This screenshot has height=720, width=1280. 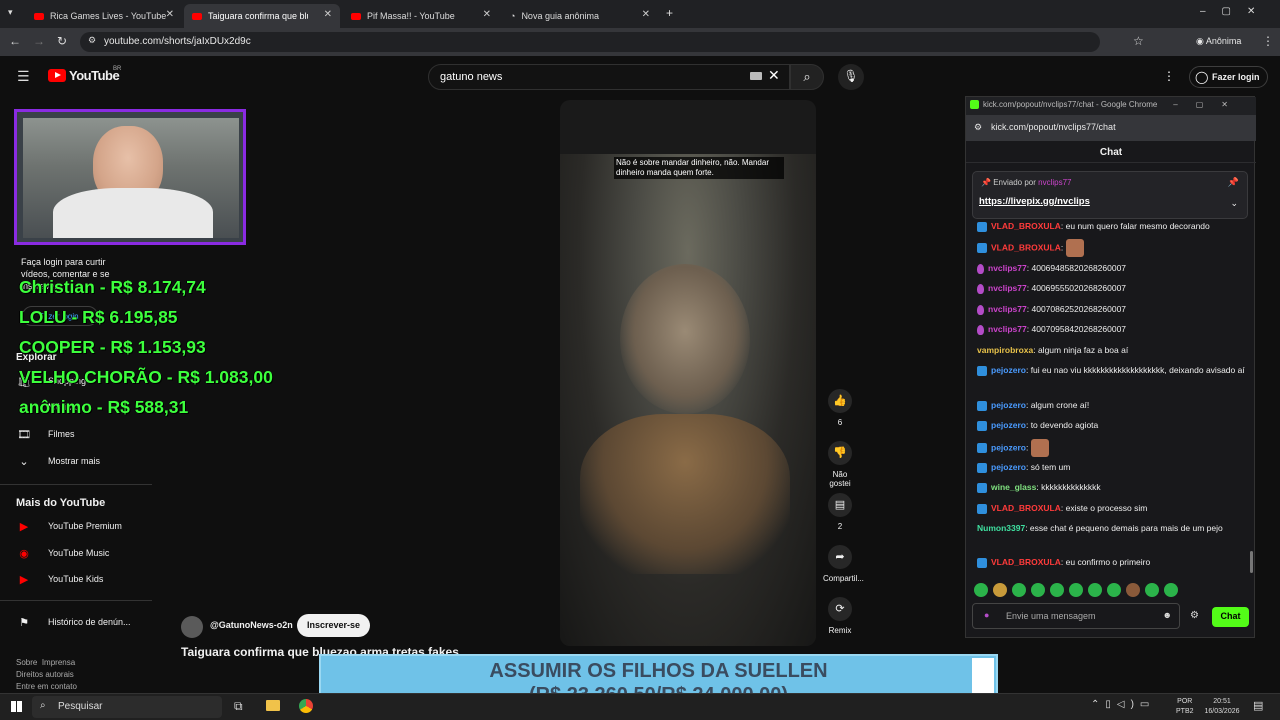 I want to click on search-input: gatuno news, so click(x=609, y=77).